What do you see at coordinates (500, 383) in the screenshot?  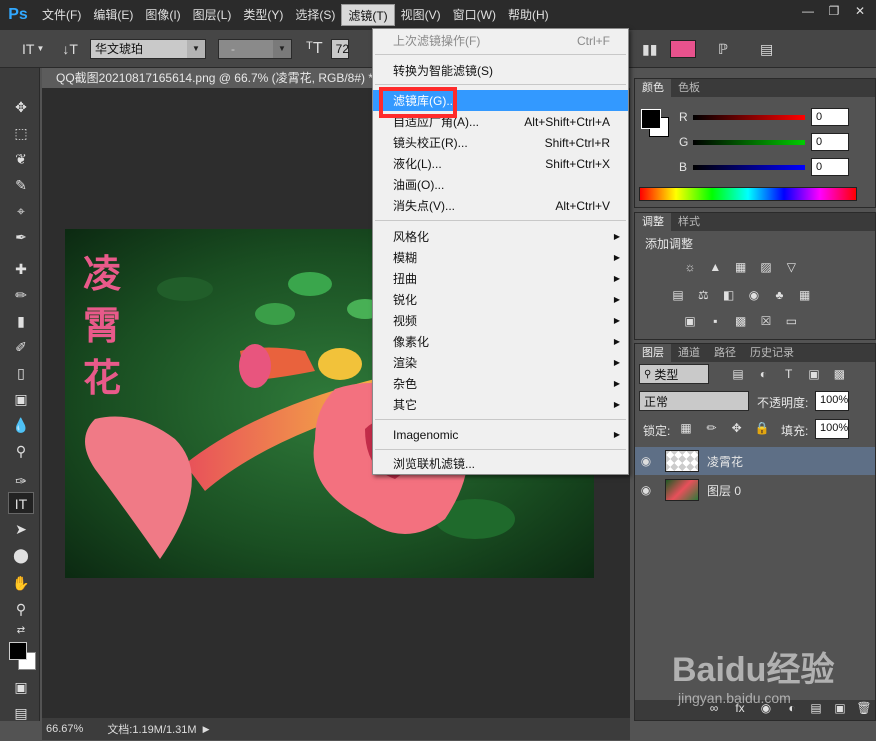 I see `menu-item-noise: 杂色 ▶` at bounding box center [500, 383].